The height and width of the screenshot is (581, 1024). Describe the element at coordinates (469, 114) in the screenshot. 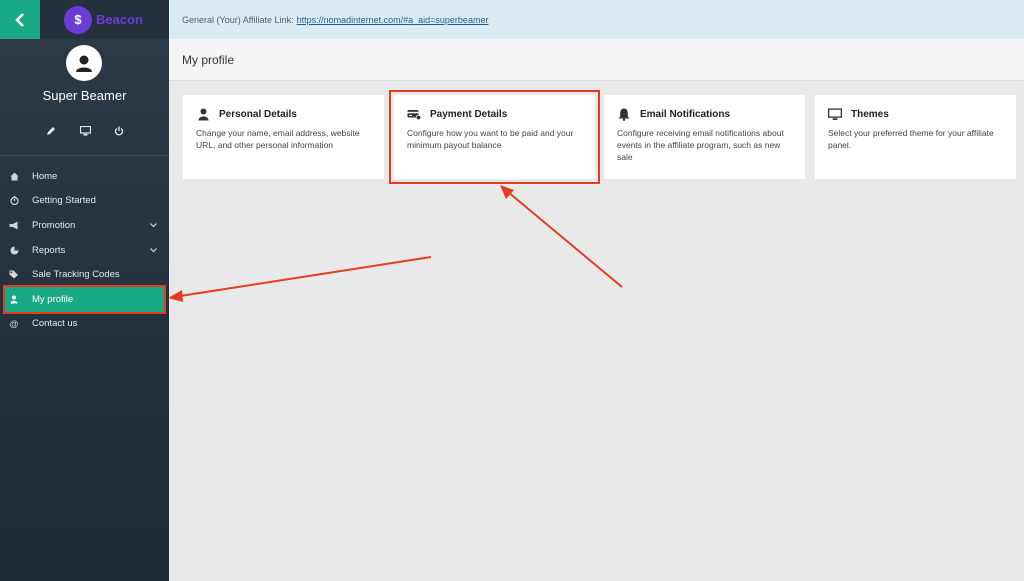

I see `card-title: Payment Details` at that location.